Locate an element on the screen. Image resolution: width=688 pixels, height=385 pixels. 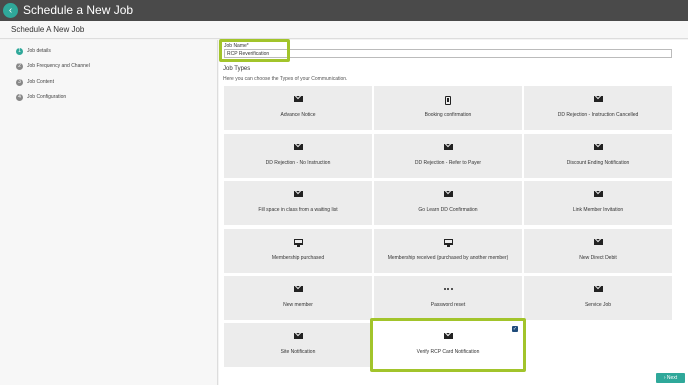
checkbox-checked-icon: ✓ is located at coordinates (515, 329).